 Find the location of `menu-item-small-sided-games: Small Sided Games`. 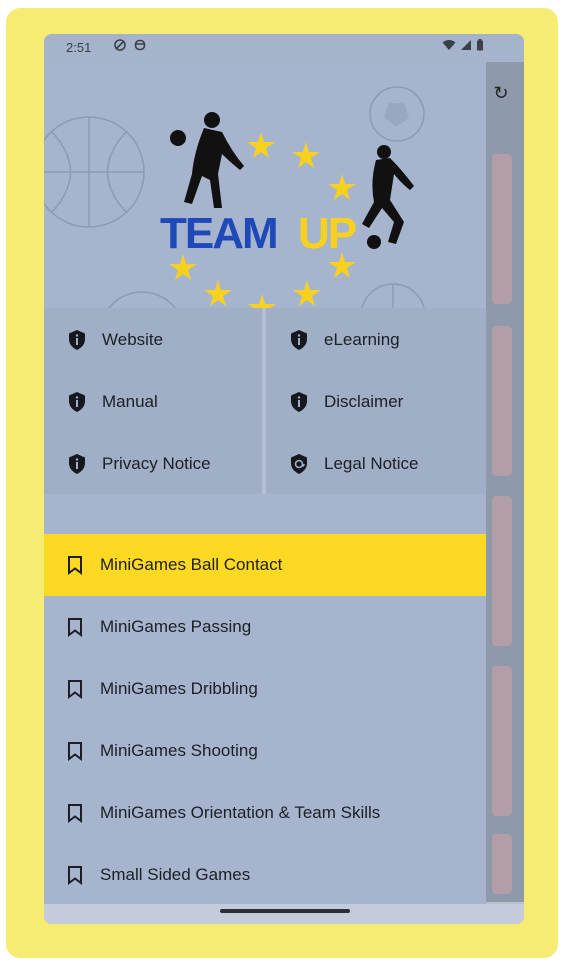

menu-item-small-sided-games: Small Sided Games is located at coordinates (265, 874).